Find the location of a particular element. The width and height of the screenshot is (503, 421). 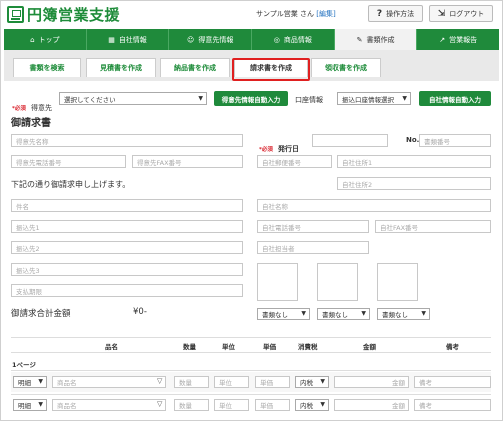

col-header-qty: 数量 is located at coordinates (189, 347).